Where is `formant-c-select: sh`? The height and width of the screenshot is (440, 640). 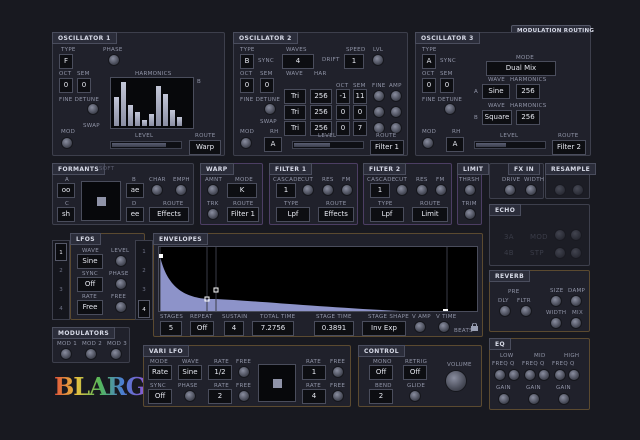
formant-c-select: sh is located at coordinates (66, 214).